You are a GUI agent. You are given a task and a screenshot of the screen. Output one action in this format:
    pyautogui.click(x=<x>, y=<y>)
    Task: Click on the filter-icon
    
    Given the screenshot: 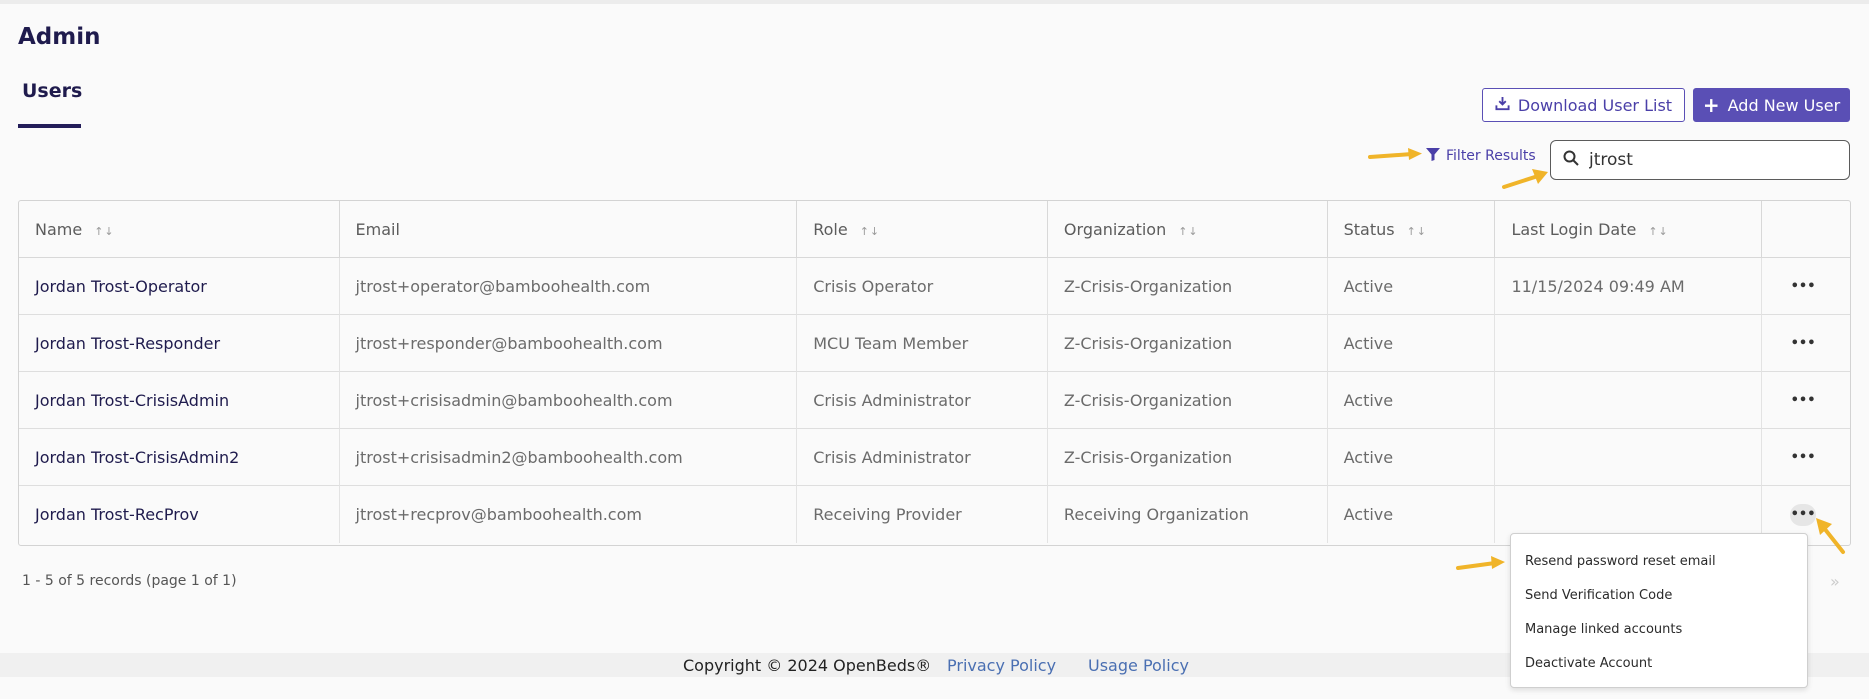 What is the action you would take?
    pyautogui.click(x=1433, y=156)
    